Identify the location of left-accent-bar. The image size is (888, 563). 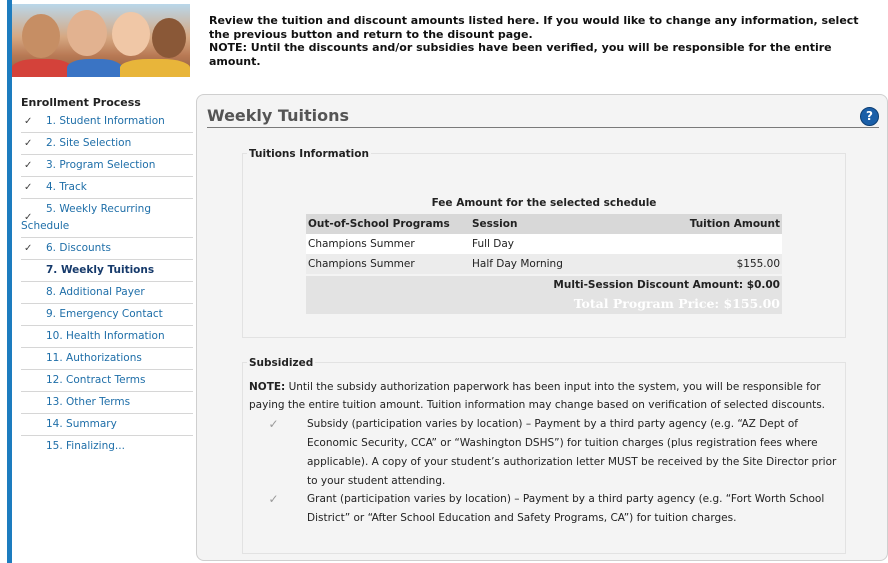
(9, 281).